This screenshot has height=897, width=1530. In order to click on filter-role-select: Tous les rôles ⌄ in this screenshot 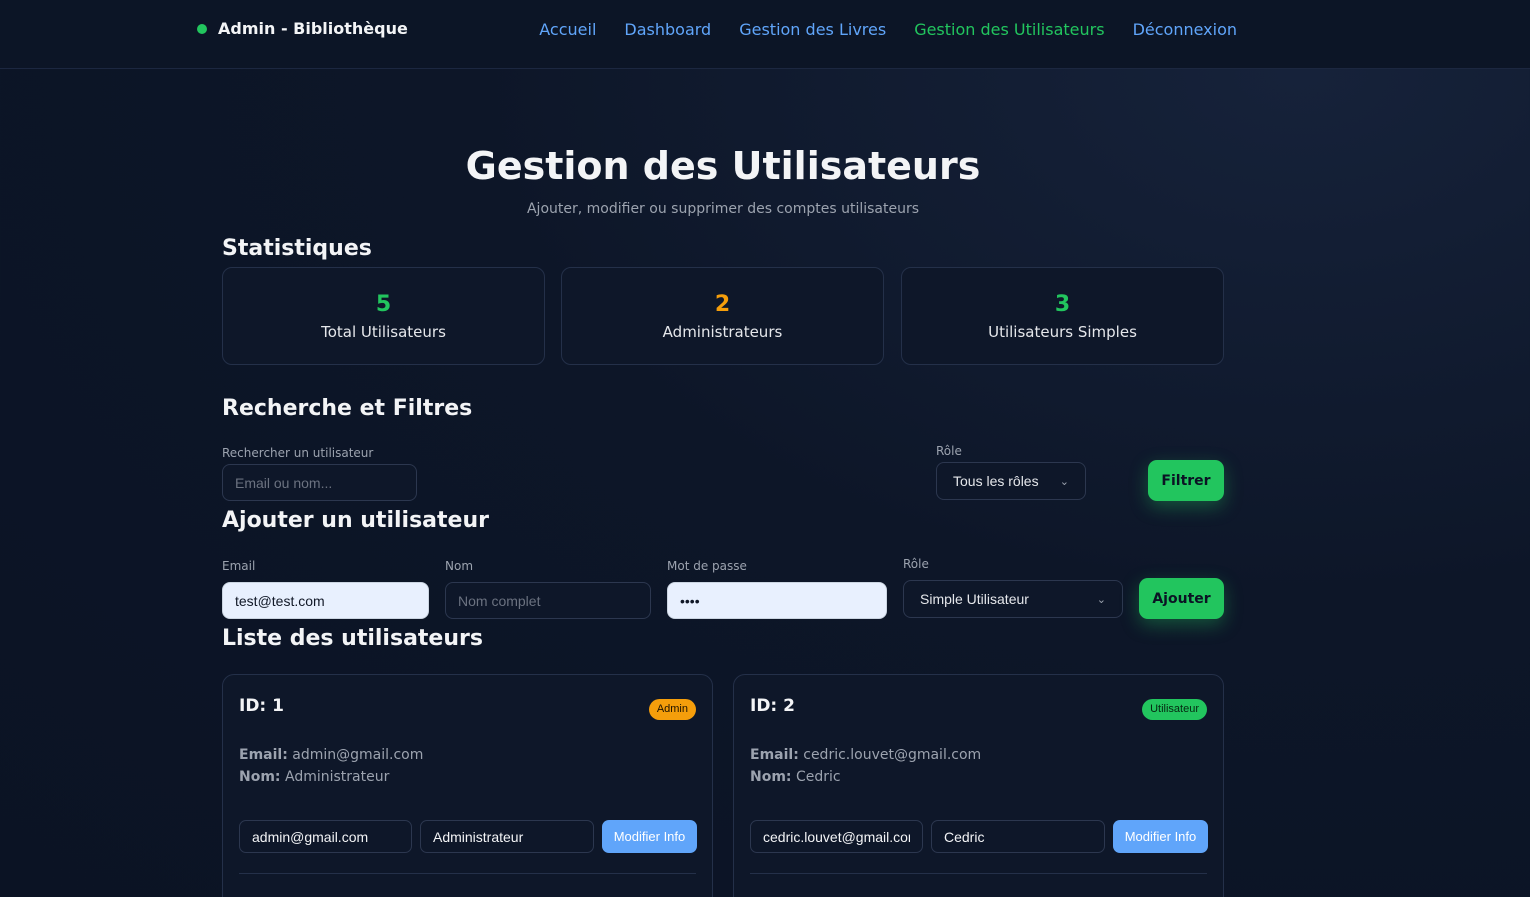, I will do `click(1011, 481)`.